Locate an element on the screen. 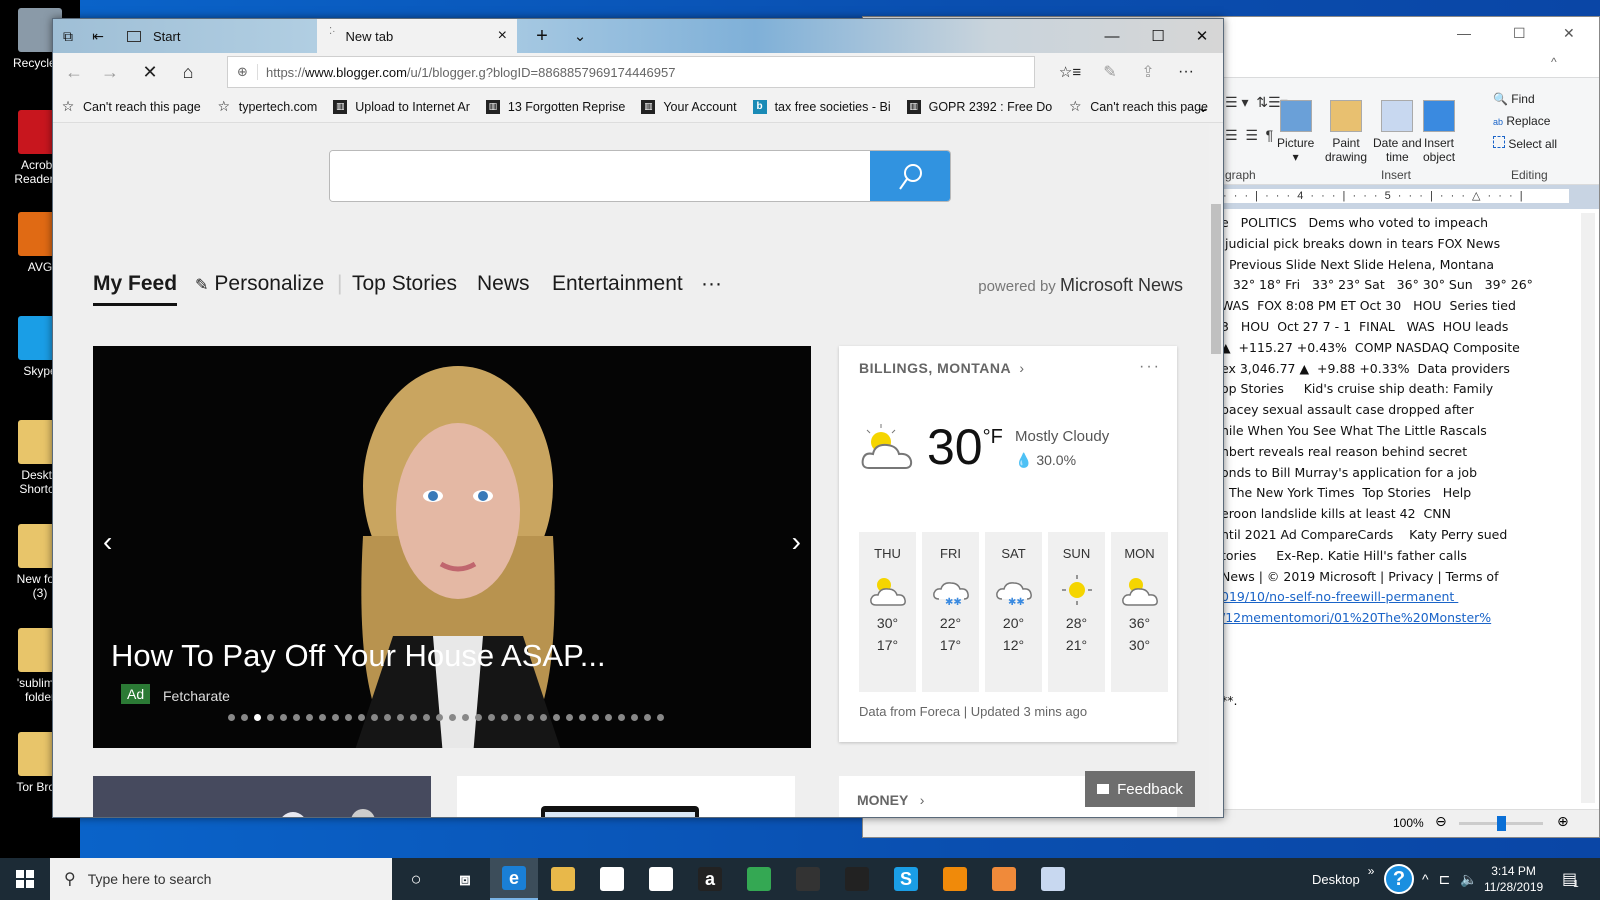 The height and width of the screenshot is (900, 1600). taskbar-app-skype: S is located at coordinates (906, 879).